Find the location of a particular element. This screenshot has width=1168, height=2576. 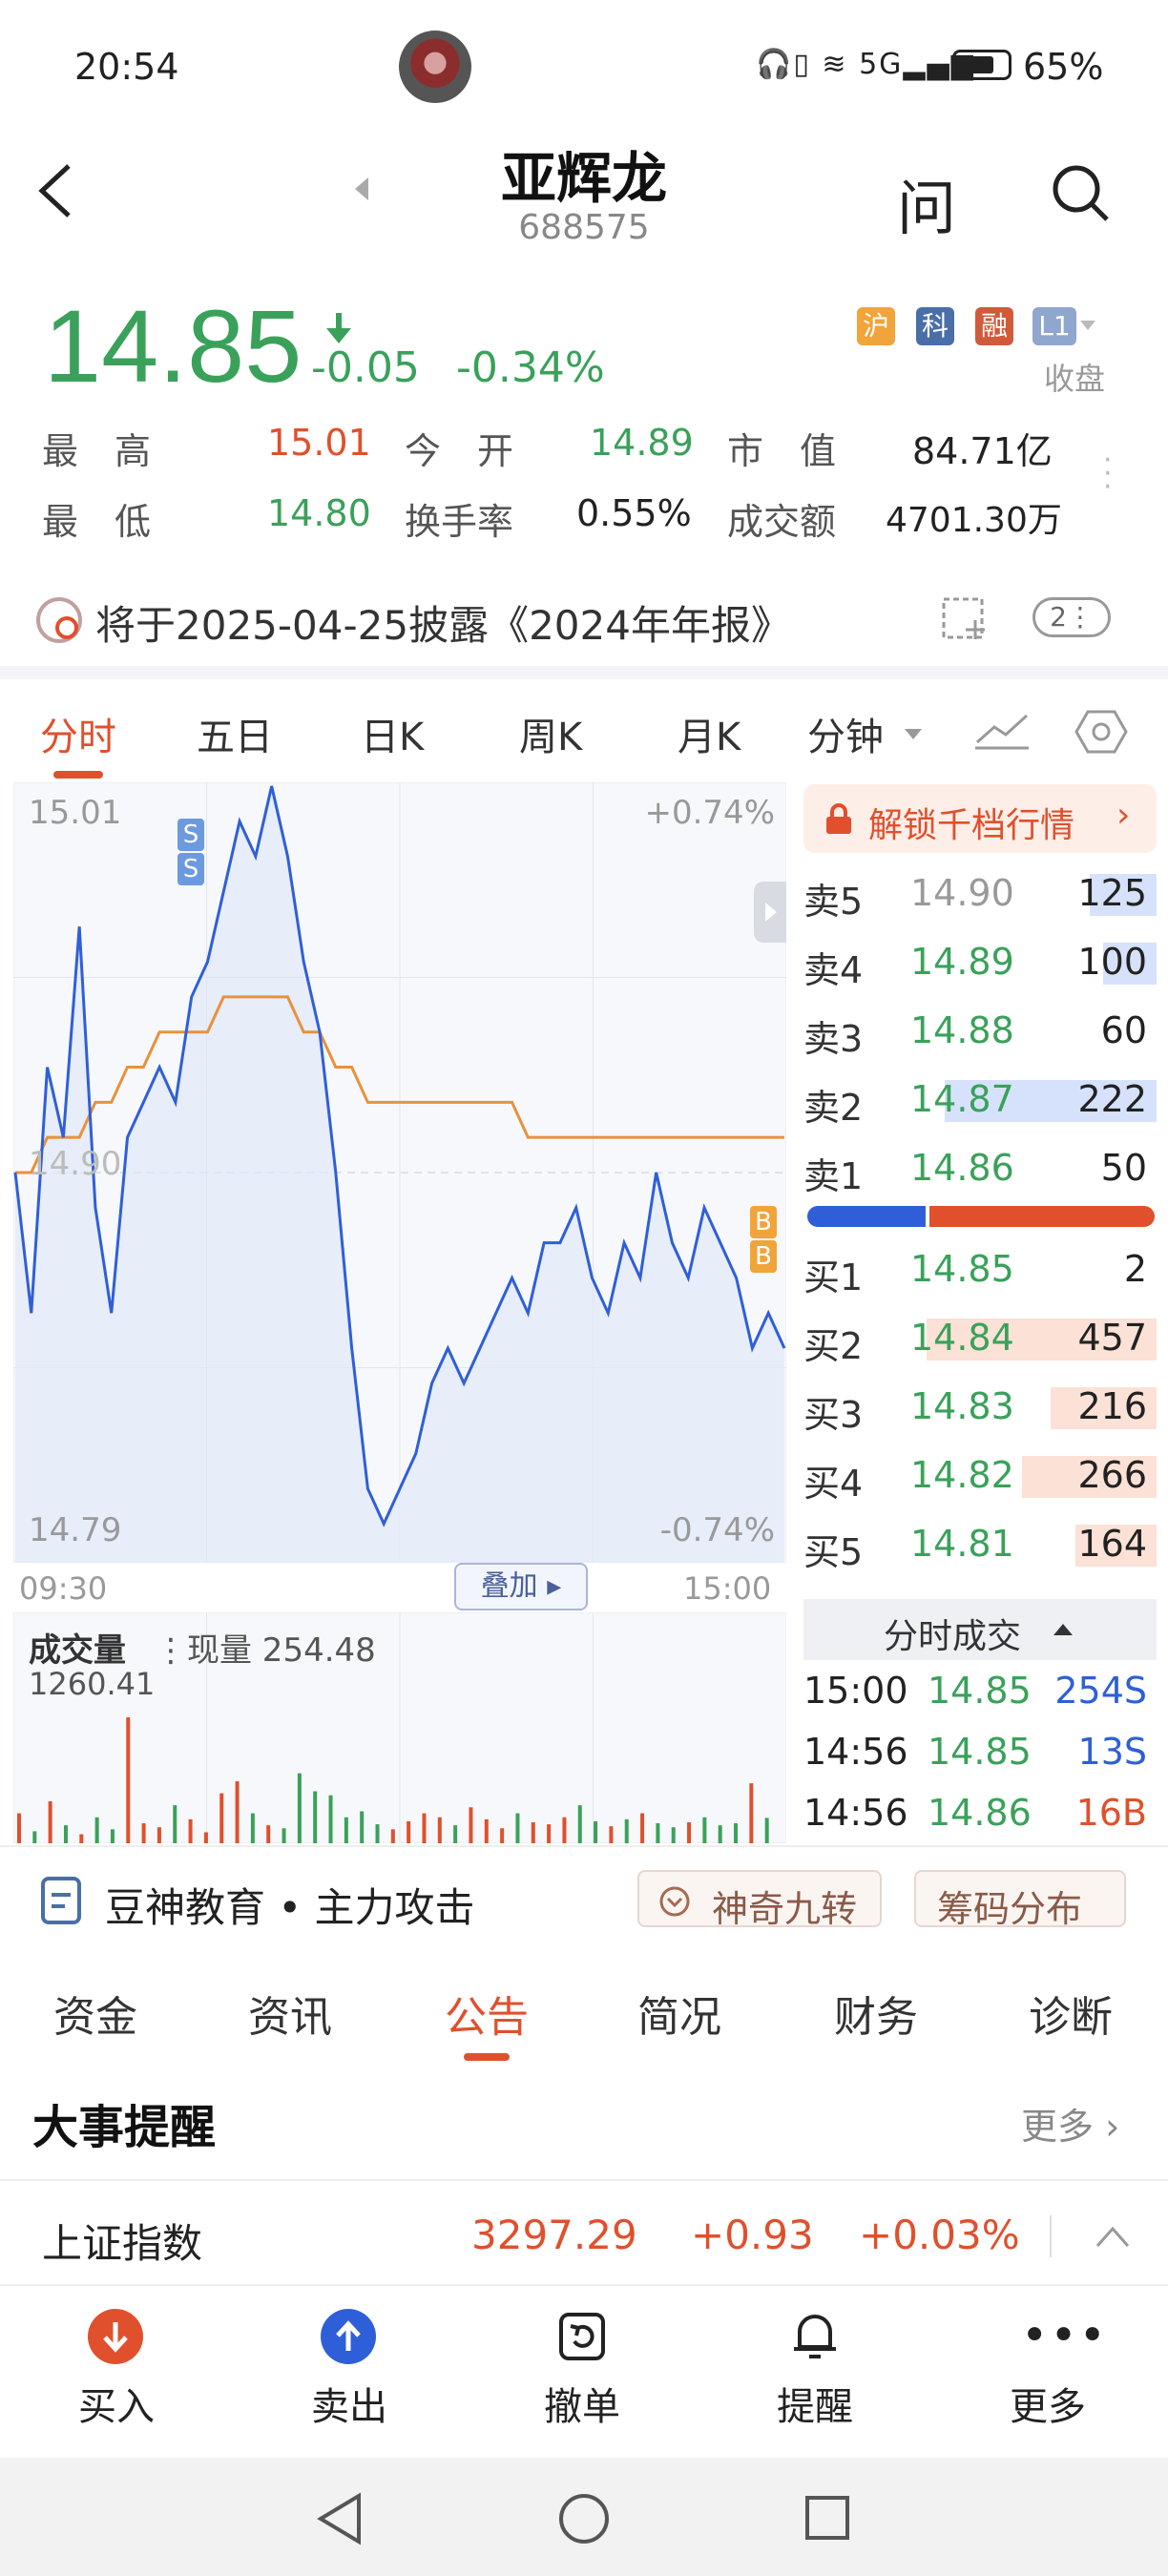

order-level-label: 卖5 is located at coordinates (833, 902).